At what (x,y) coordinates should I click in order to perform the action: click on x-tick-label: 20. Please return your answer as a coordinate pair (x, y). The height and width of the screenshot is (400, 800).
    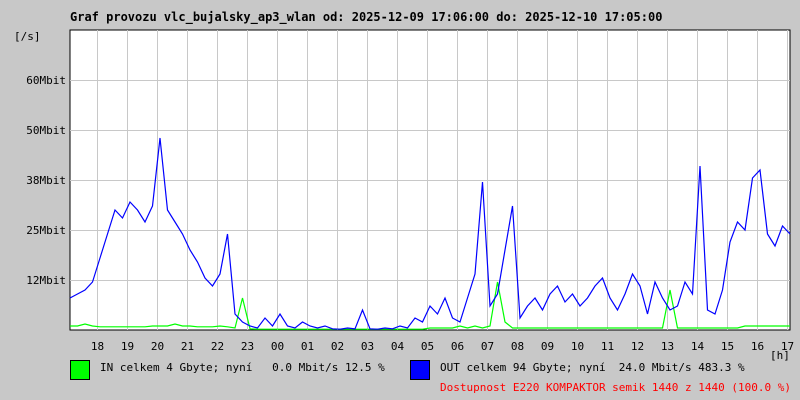
    Looking at the image, I should click on (157, 346).